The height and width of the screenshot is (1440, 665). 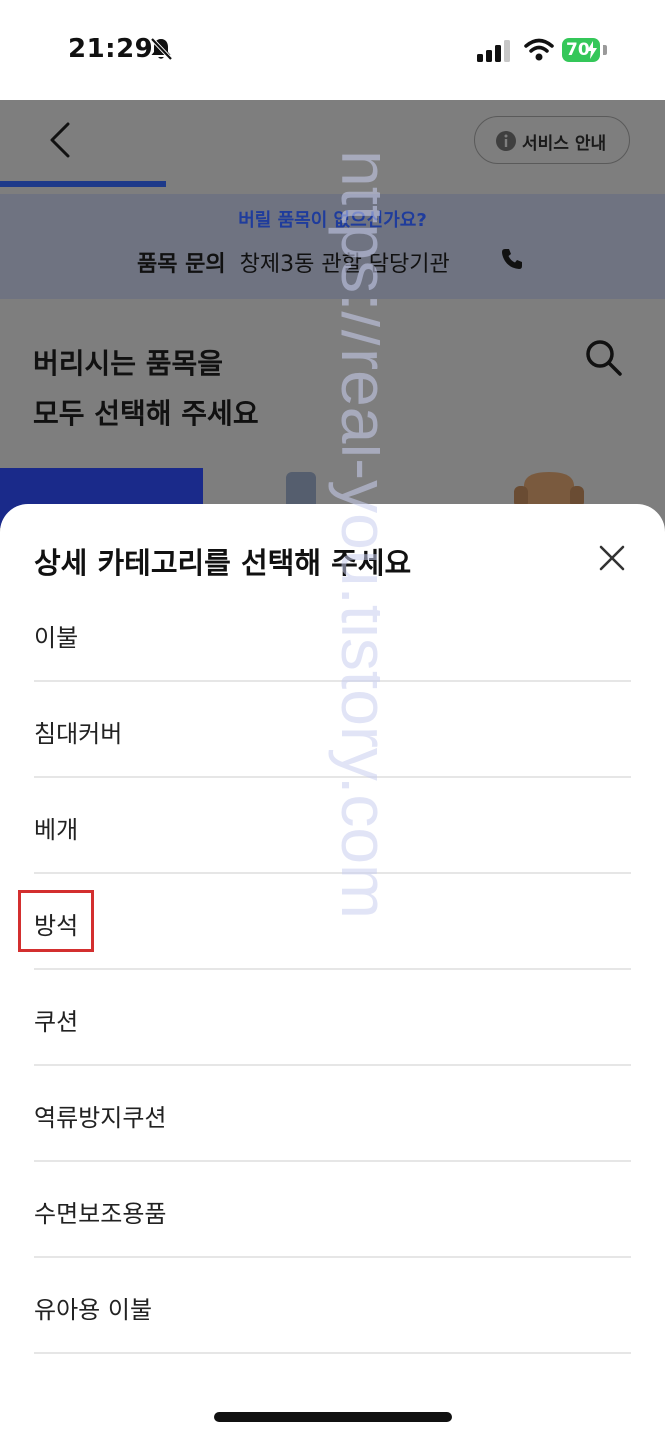 What do you see at coordinates (604, 358) in the screenshot?
I see `search-icon` at bounding box center [604, 358].